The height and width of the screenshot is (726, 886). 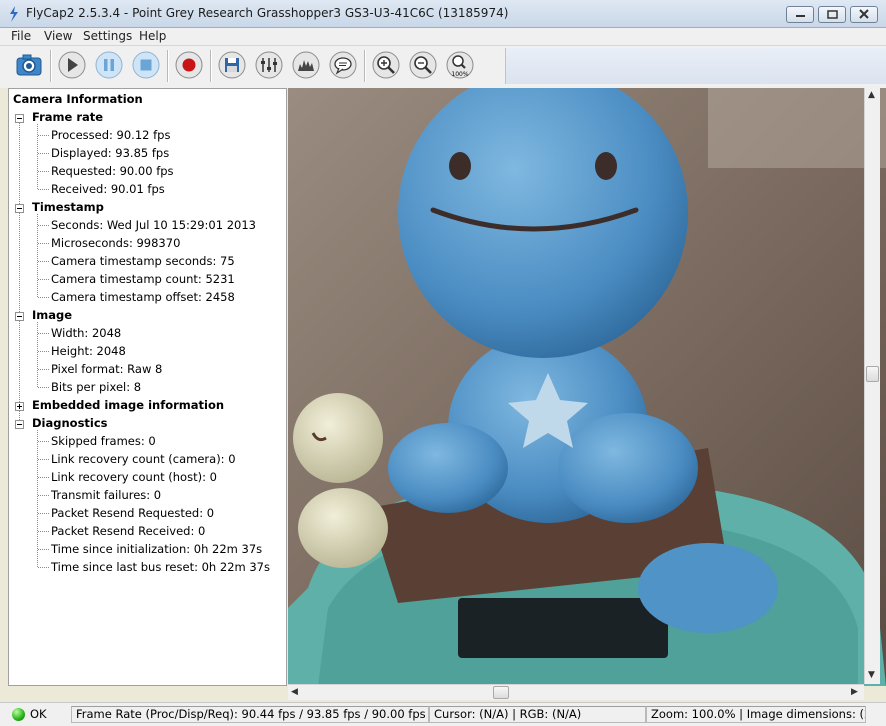 I want to click on tree-group-timestamp: Timestamp, so click(x=68, y=207).